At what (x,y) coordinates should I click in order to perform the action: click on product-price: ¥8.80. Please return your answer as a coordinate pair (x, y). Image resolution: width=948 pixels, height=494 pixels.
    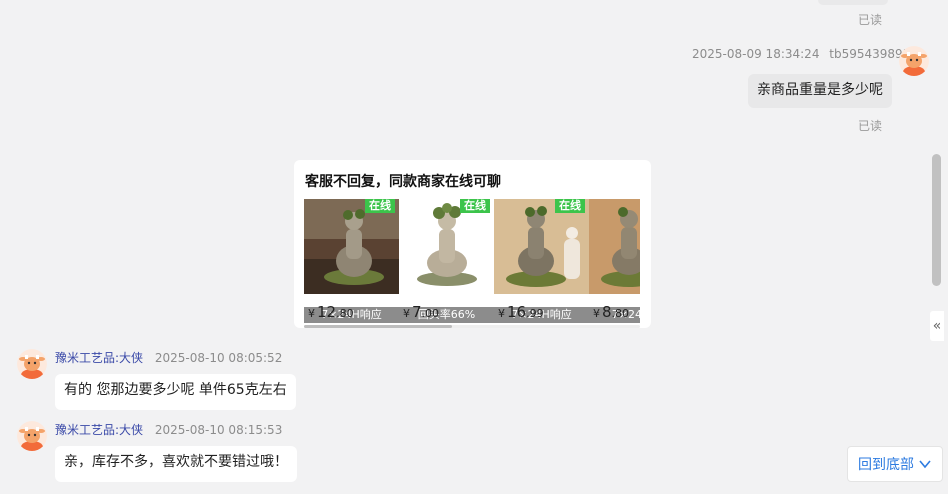
    Looking at the image, I should click on (611, 312).